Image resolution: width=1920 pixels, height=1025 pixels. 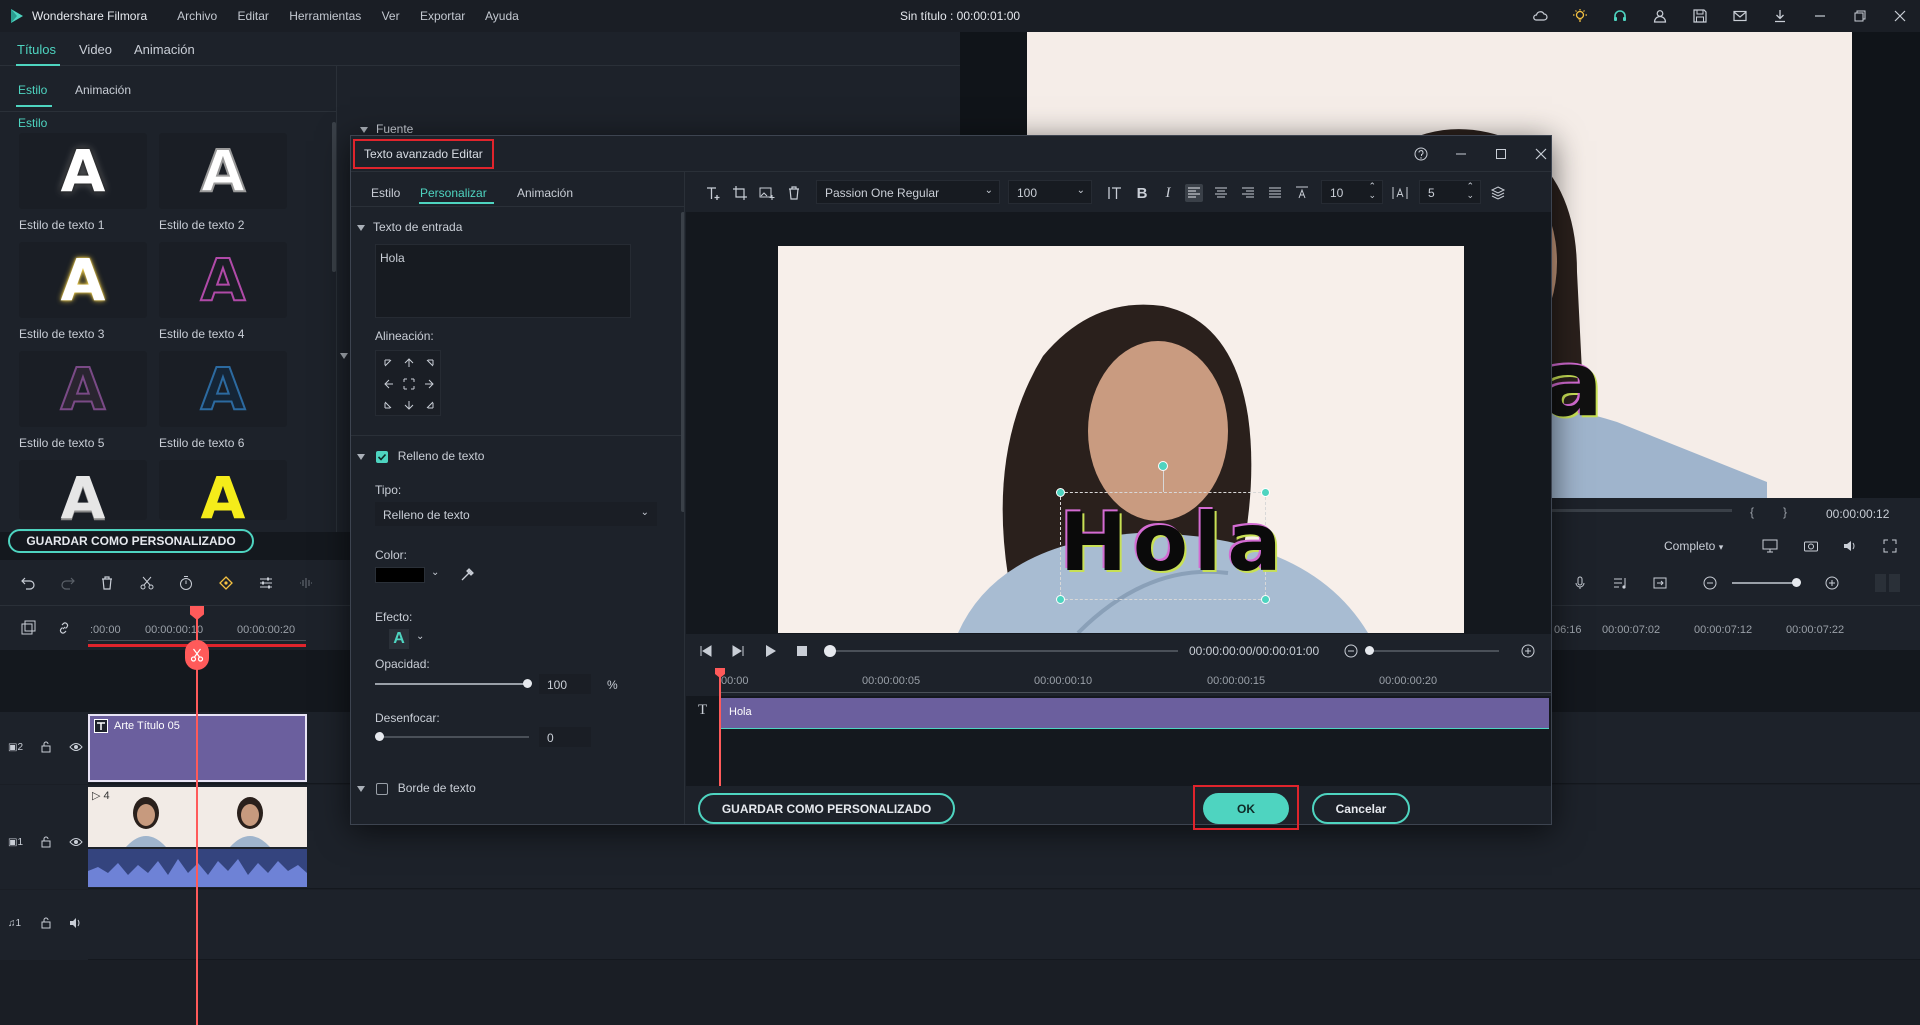 I want to click on add-image-icon, so click(x=767, y=193).